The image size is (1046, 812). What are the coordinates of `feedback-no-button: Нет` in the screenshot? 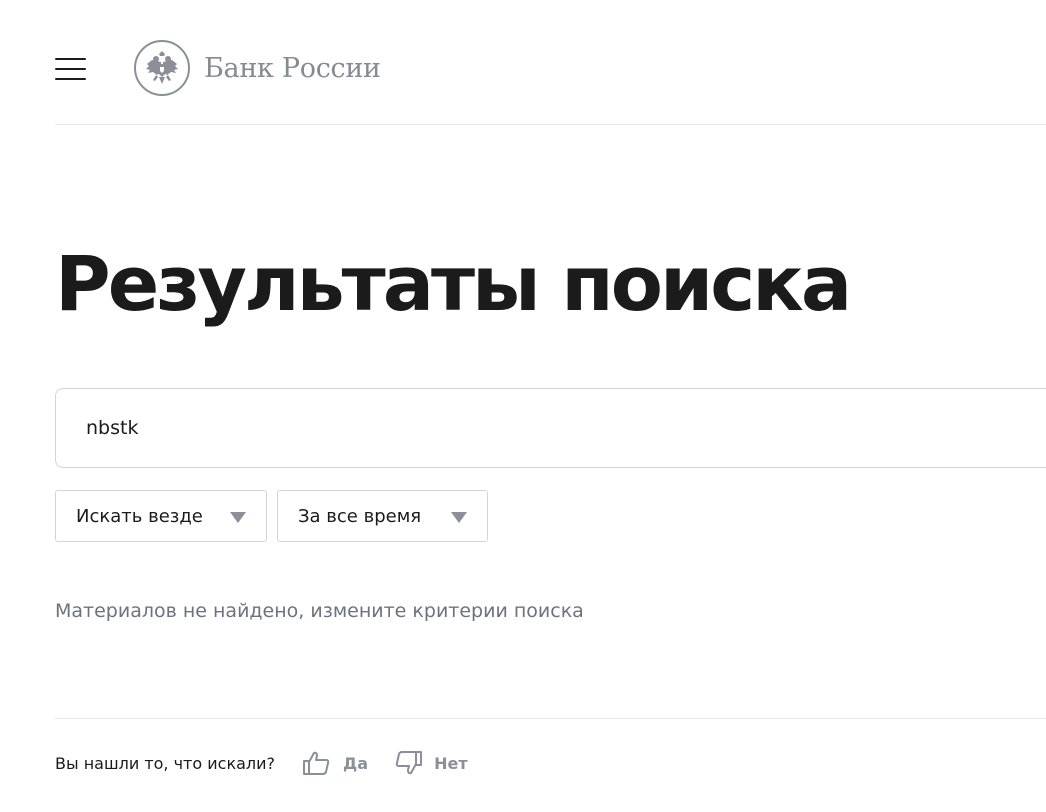 It's located at (431, 763).